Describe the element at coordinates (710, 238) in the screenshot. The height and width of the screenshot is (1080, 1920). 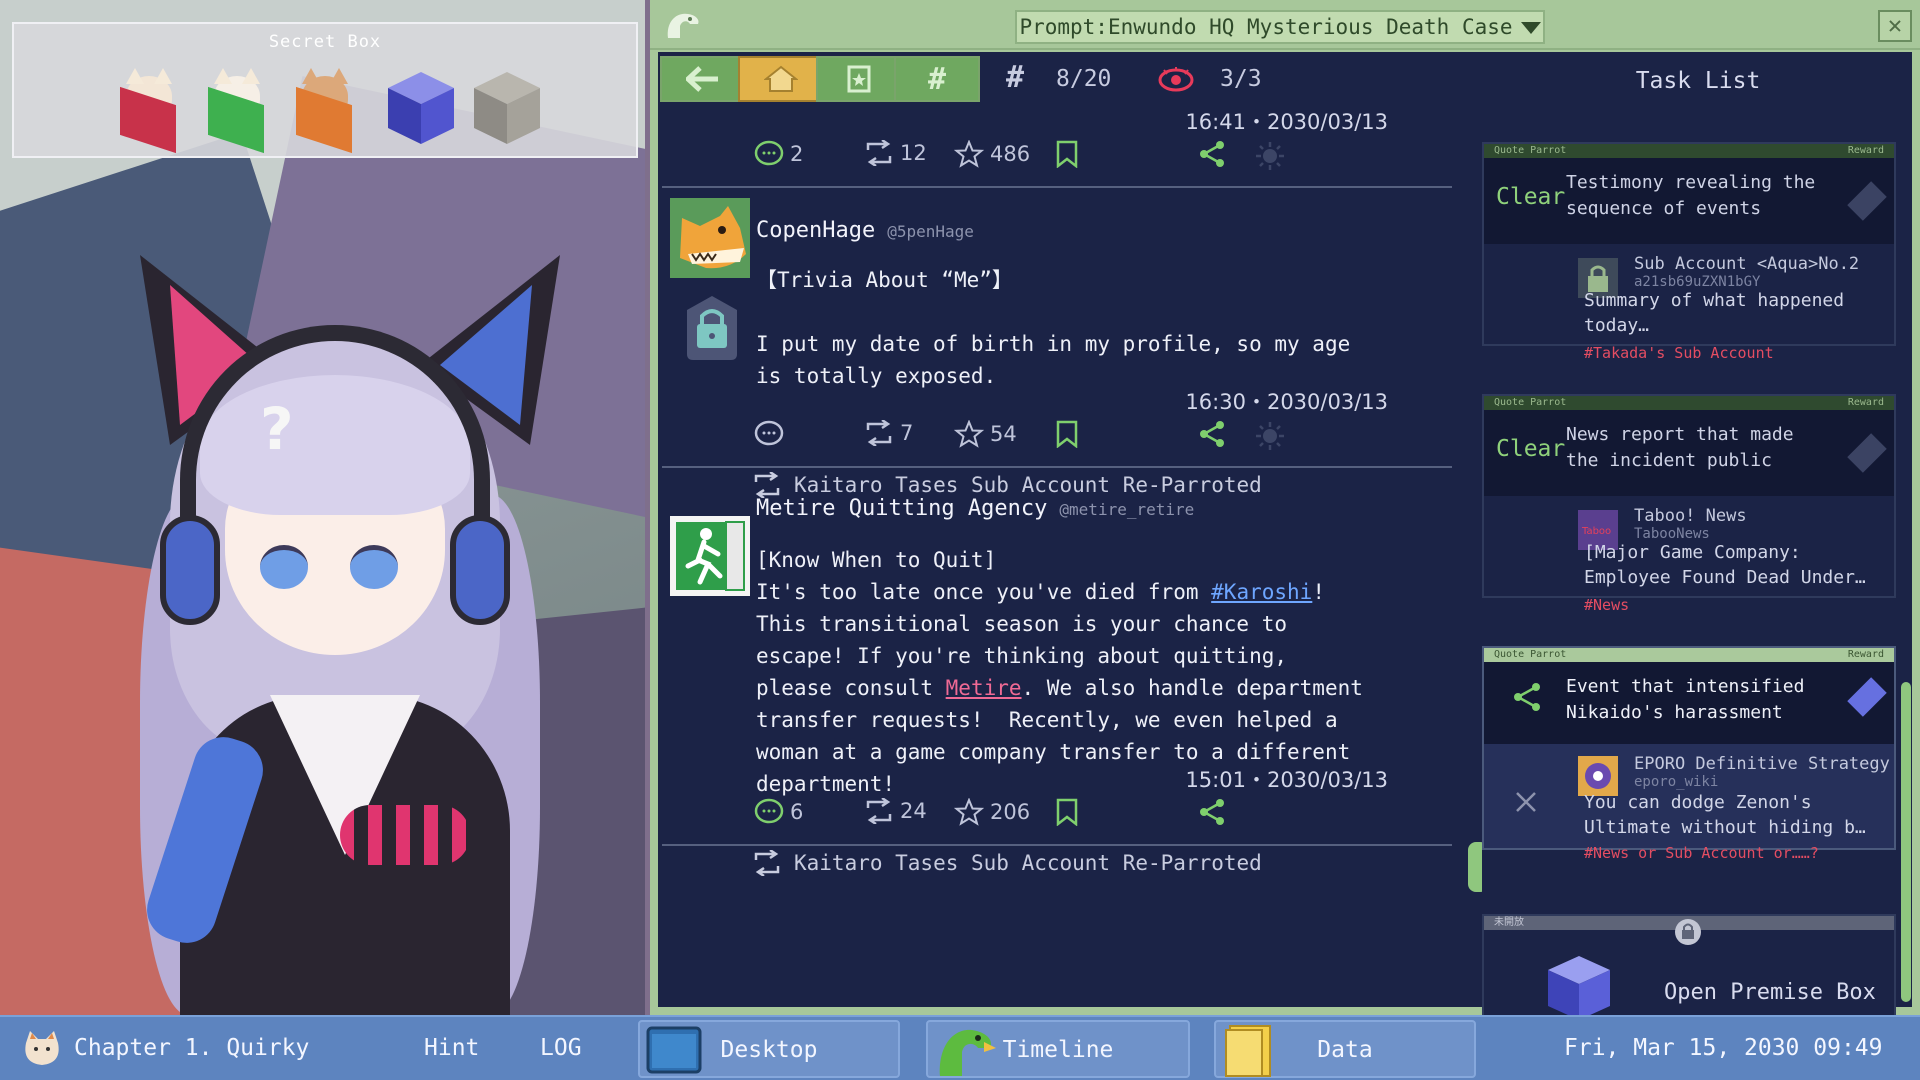
I see `copenhage-avatar` at that location.